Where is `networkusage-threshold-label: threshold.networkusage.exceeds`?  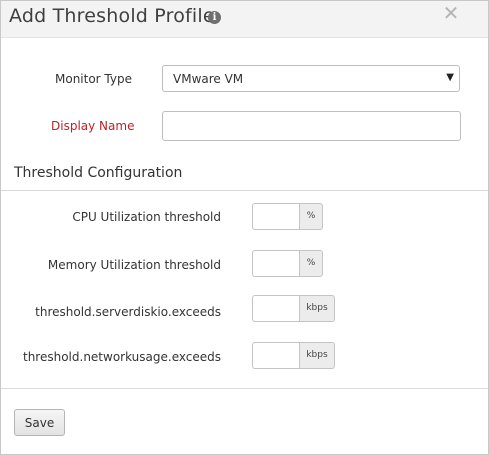 networkusage-threshold-label: threshold.networkusage.exceeds is located at coordinates (121, 357).